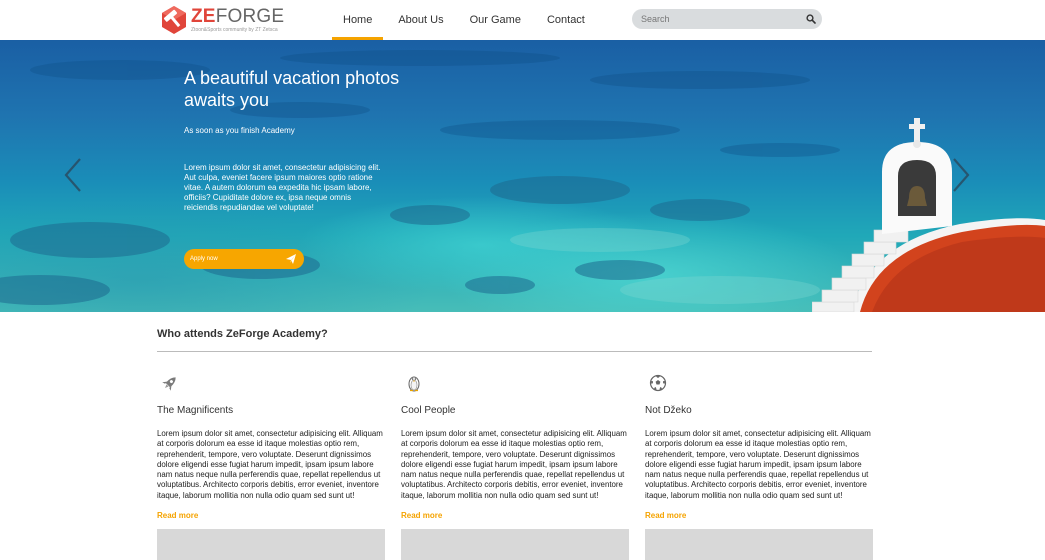  I want to click on hammer-logo-icon, so click(174, 20).